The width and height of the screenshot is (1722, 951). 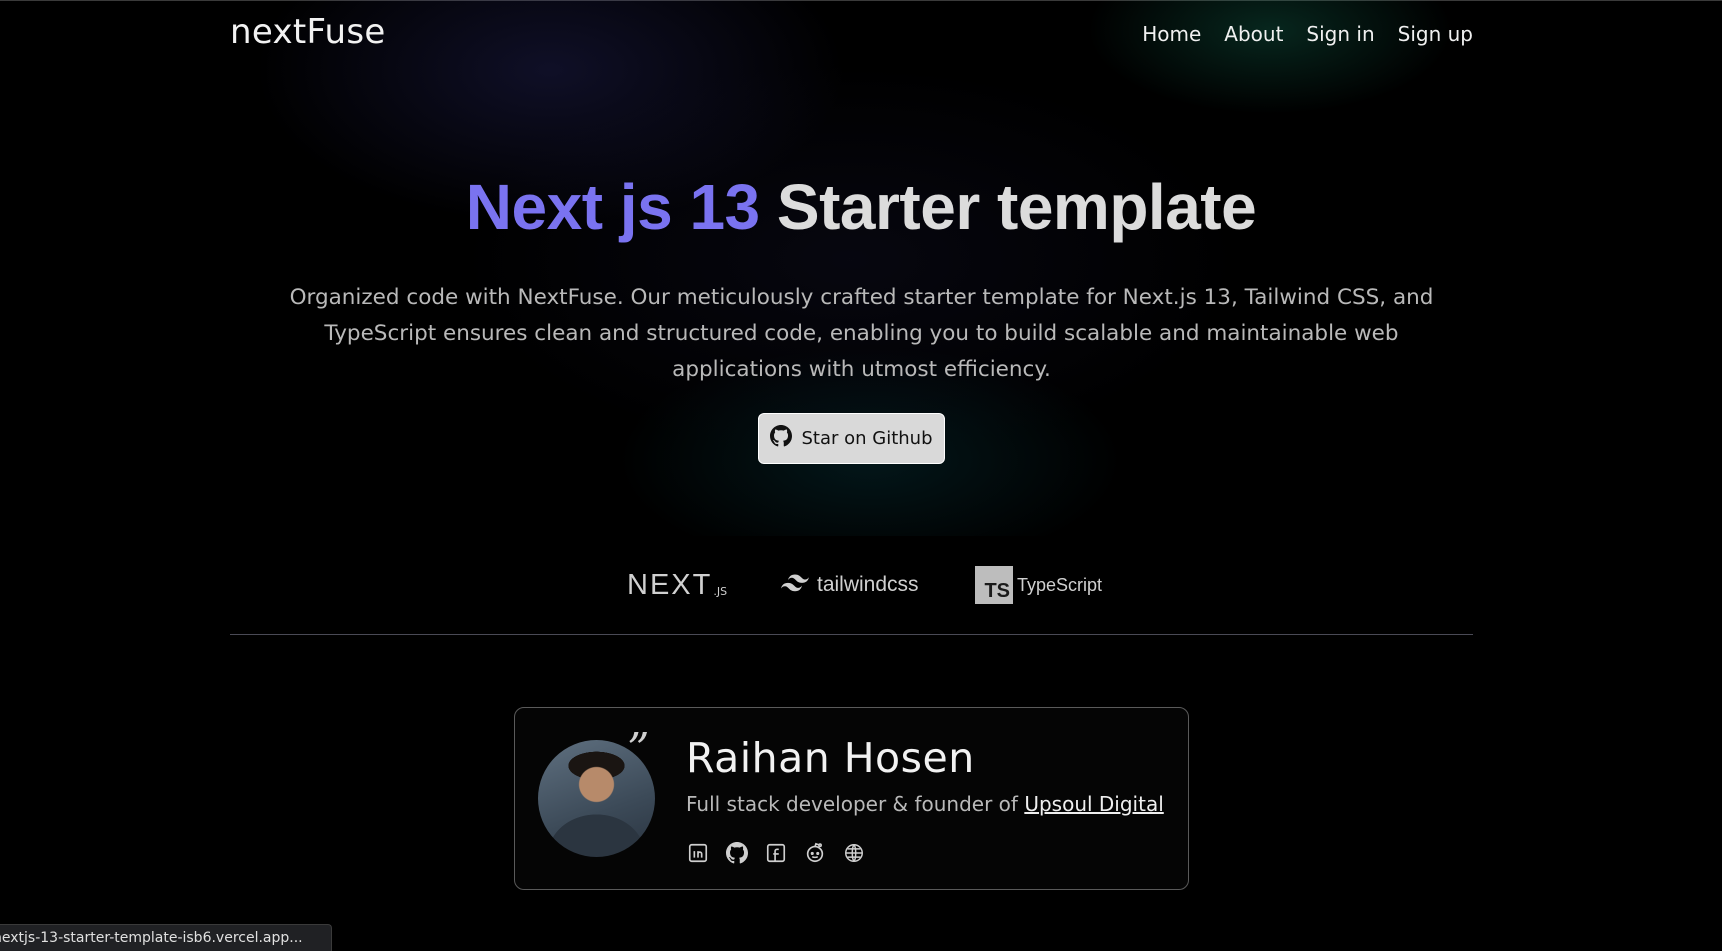 I want to click on social-links, so click(x=776, y=853).